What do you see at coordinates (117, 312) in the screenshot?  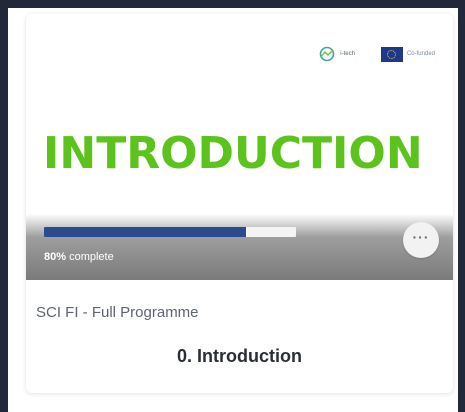 I see `course-category: SCI FI - Full Programme` at bounding box center [117, 312].